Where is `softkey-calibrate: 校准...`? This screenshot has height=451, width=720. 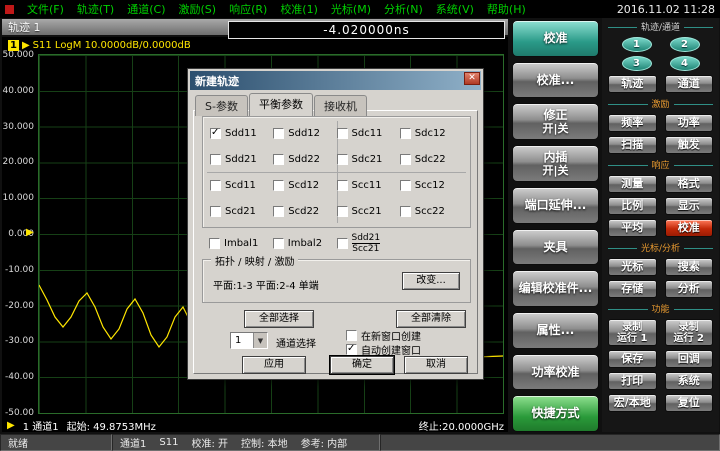
softkey-calibrate: 校准... is located at coordinates (555, 80).